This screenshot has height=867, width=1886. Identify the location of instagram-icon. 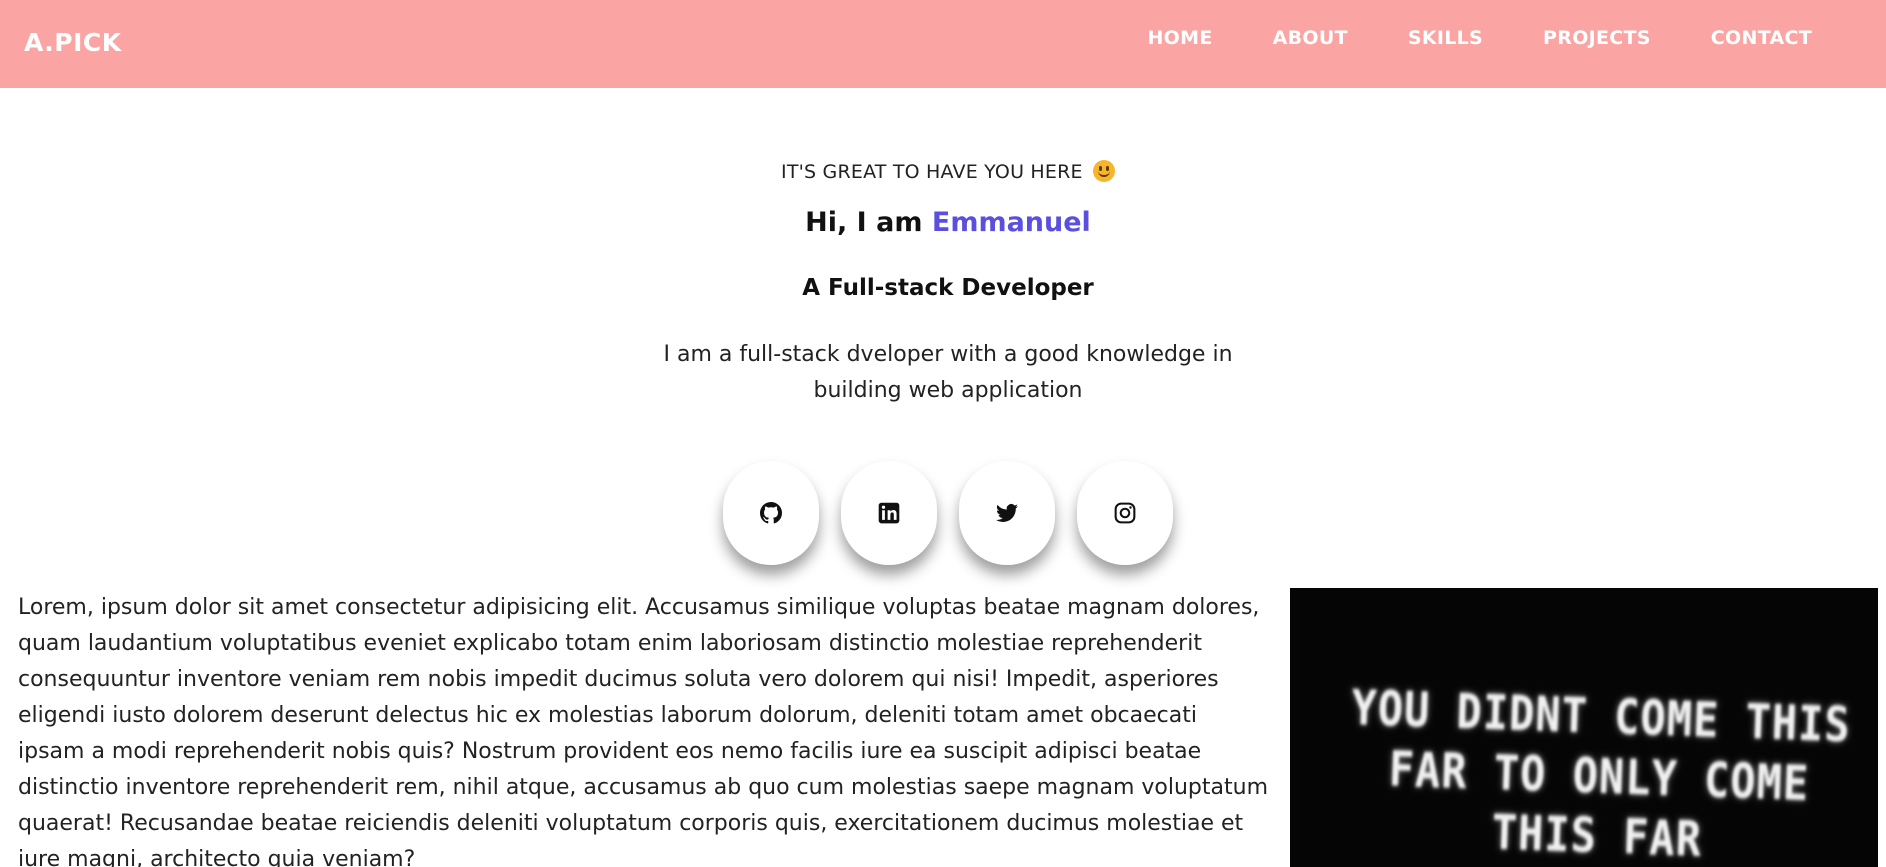
(1125, 513).